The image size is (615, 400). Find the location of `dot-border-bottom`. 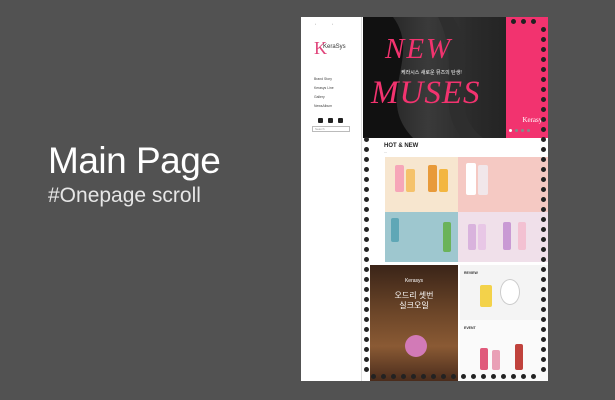

dot-border-bottom is located at coordinates (458, 376).